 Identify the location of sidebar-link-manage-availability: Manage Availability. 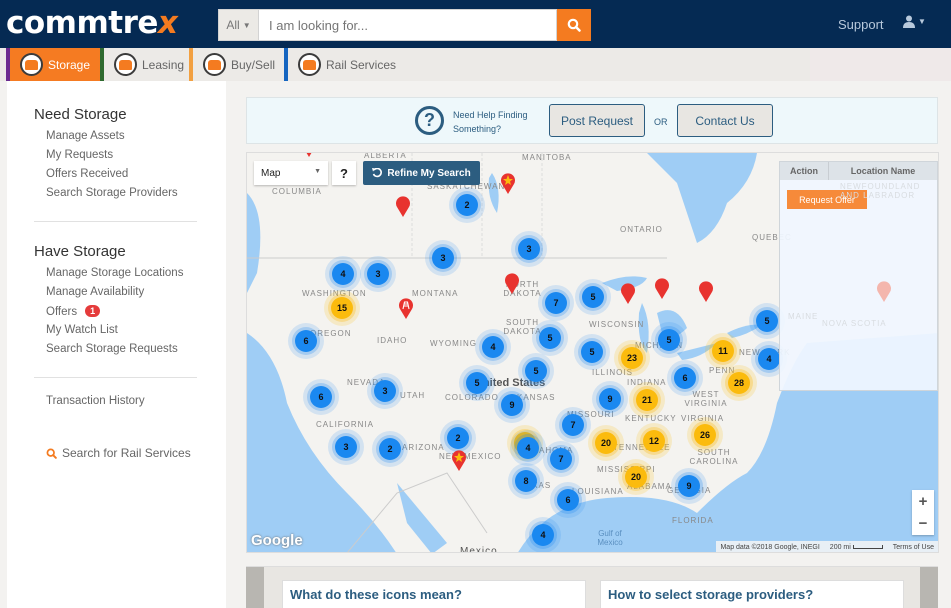
(95, 292).